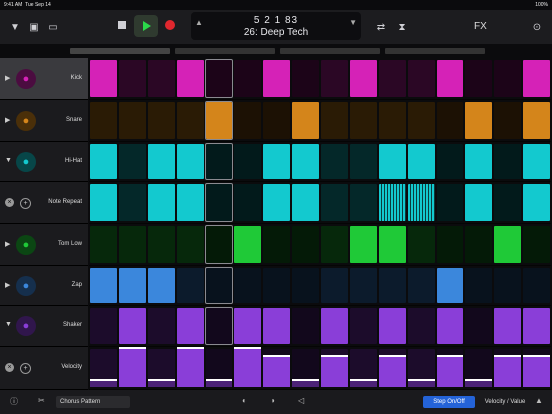 This screenshot has height=414, width=552. Describe the element at coordinates (44, 368) in the screenshot. I see `track-header-velocity: × + Velocity` at that location.